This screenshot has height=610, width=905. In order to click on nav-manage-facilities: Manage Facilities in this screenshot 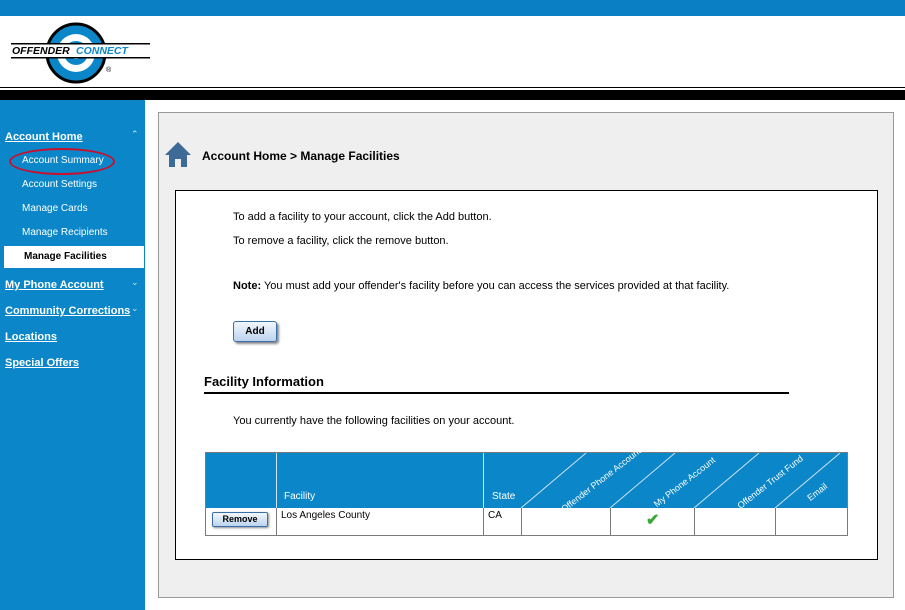, I will do `click(74, 257)`.